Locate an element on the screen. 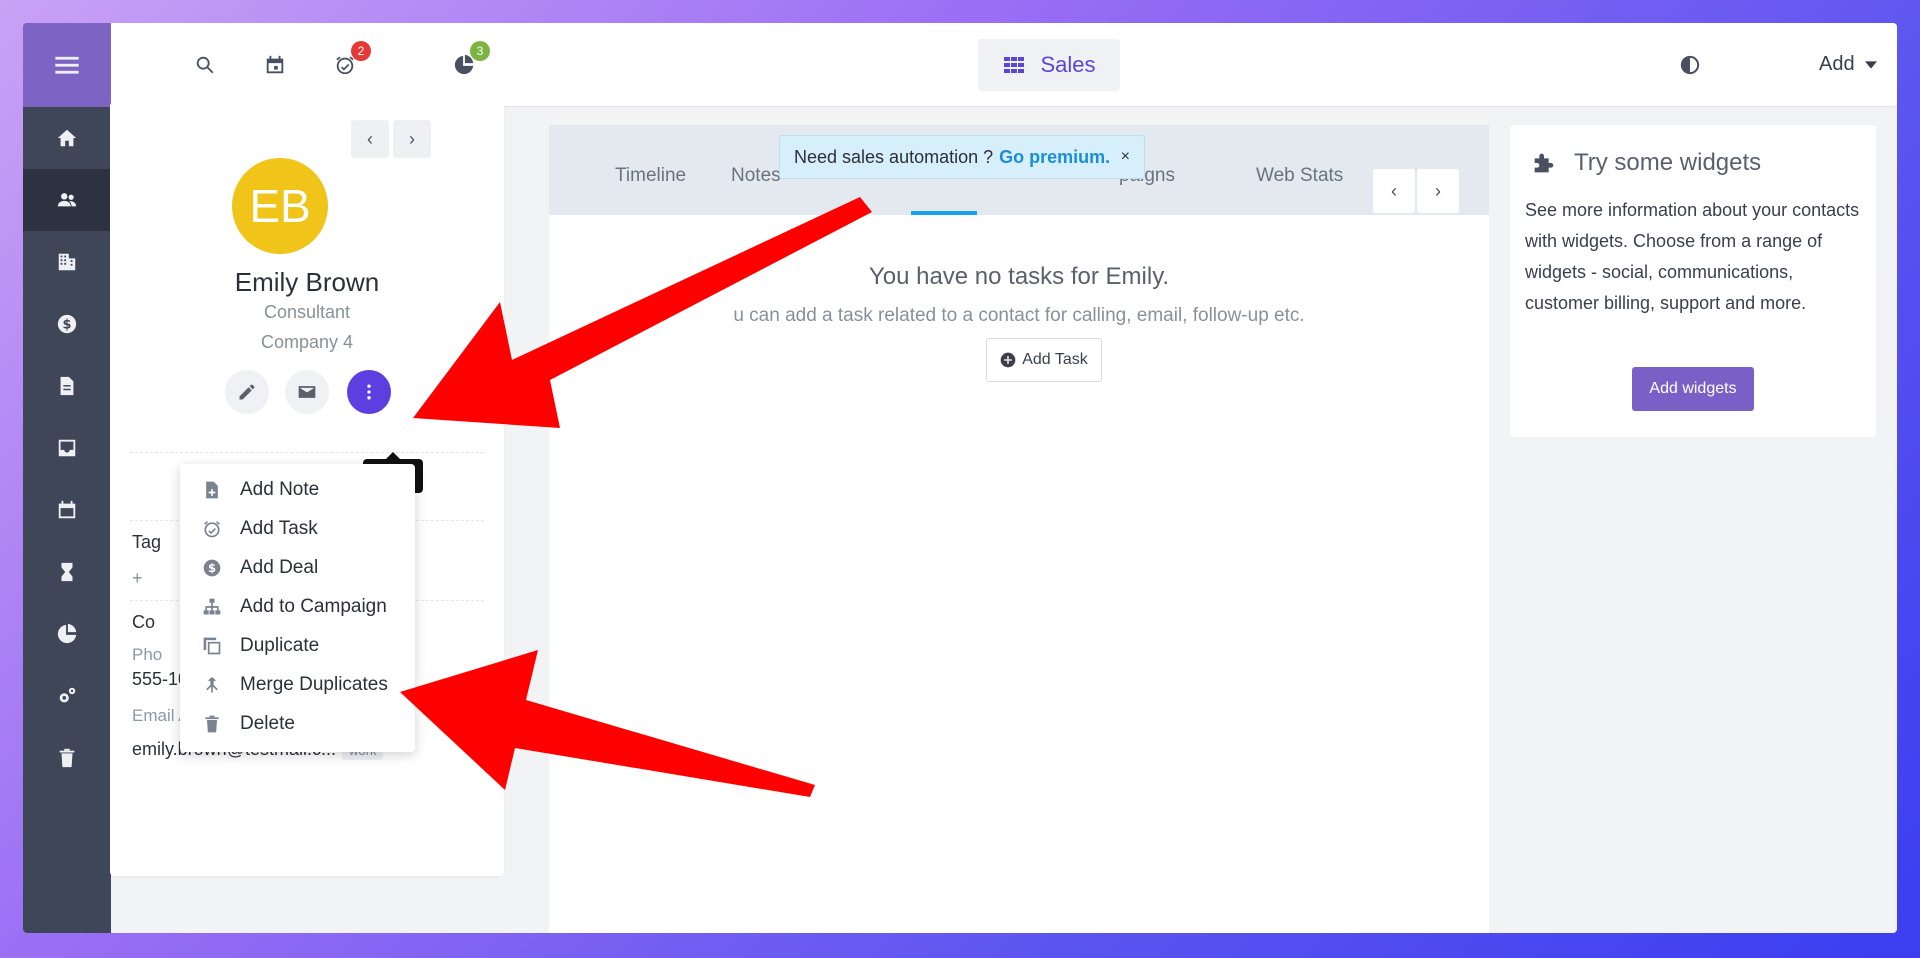 The width and height of the screenshot is (1920, 958). tab-notes: Notes is located at coordinates (756, 176).